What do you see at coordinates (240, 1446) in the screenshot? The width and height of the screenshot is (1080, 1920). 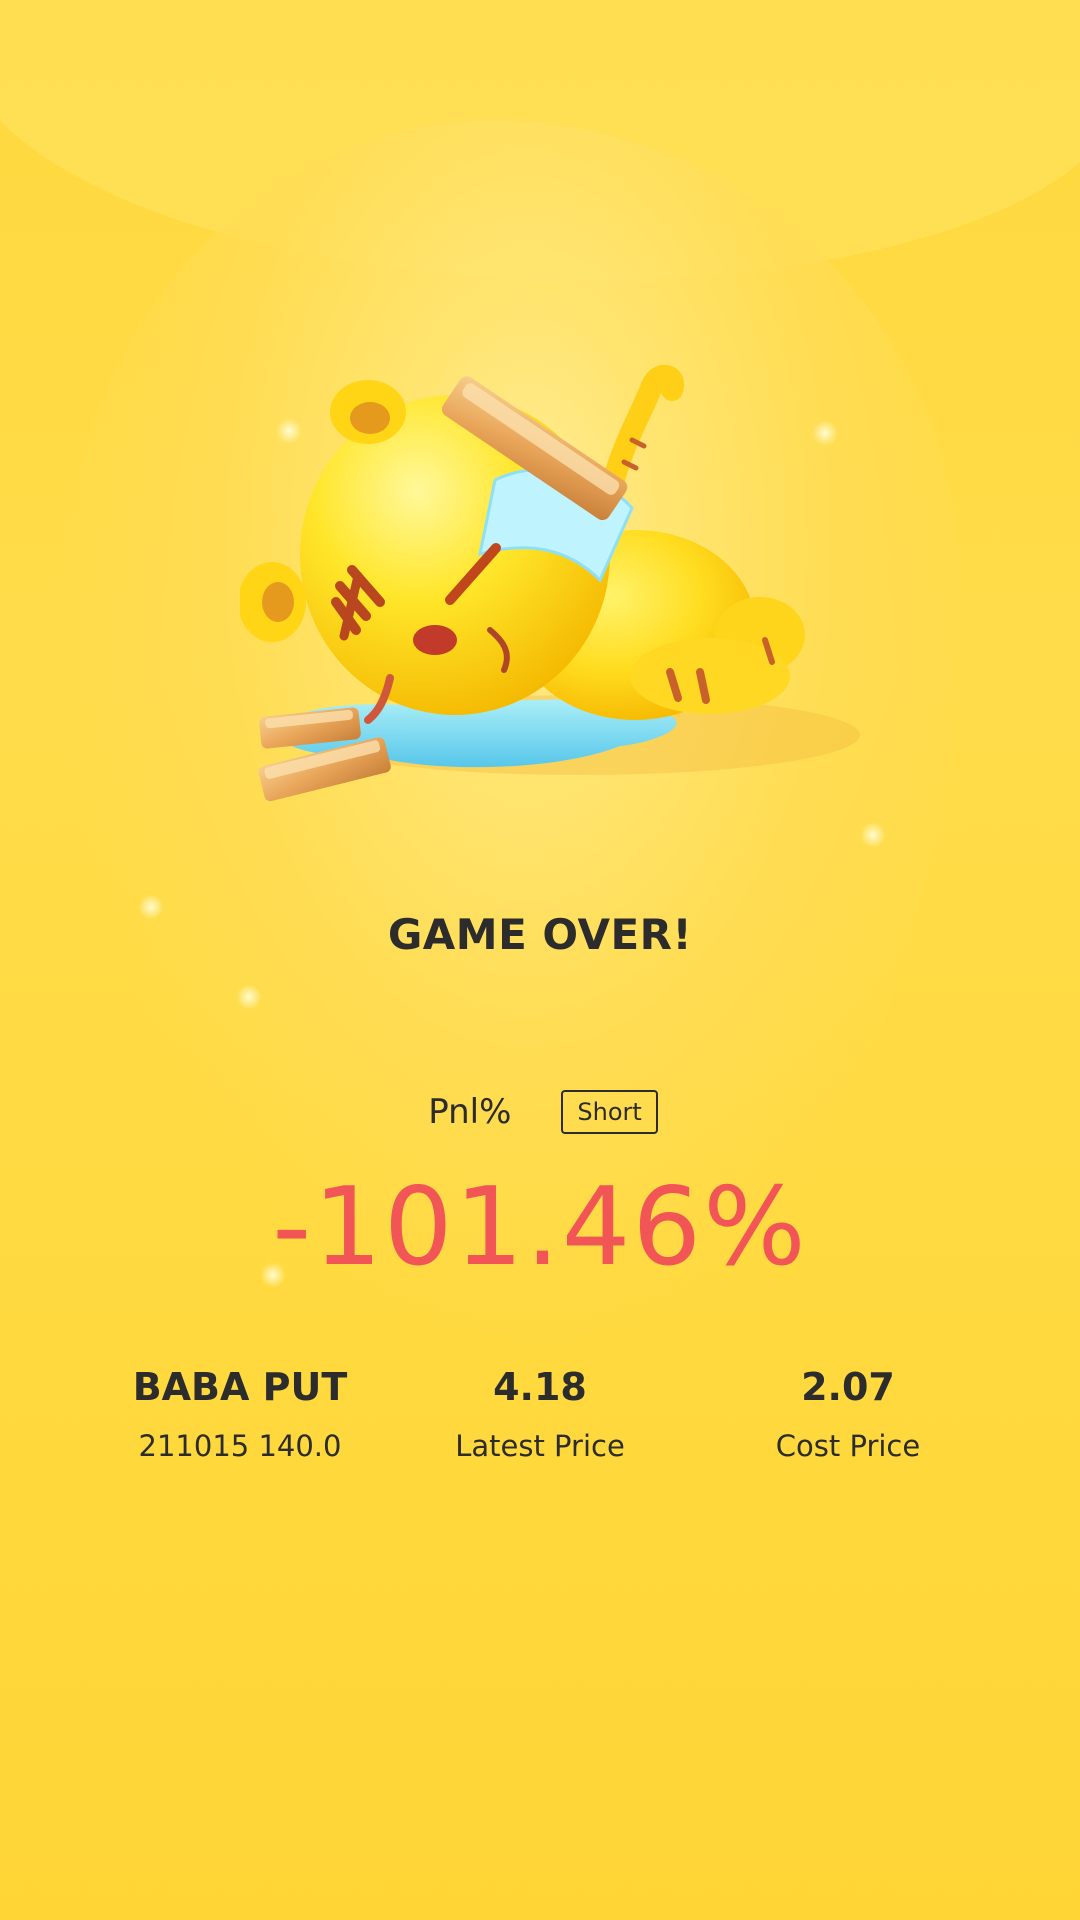 I see `contract-detail: 211015 140.0` at bounding box center [240, 1446].